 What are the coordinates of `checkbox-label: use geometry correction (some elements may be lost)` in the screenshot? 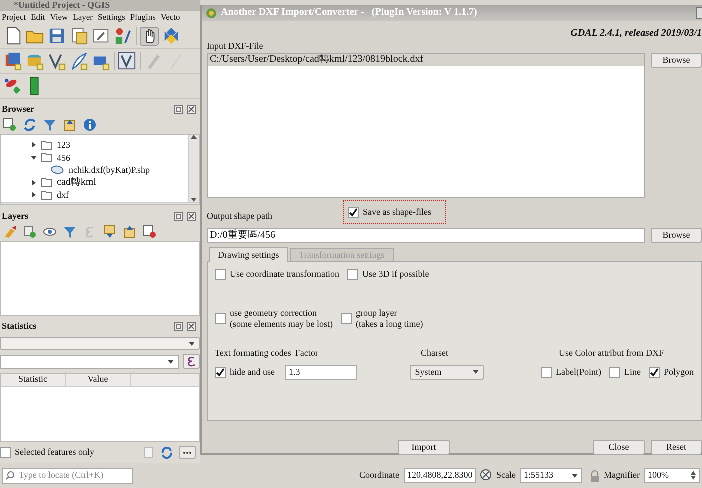 It's located at (281, 319).